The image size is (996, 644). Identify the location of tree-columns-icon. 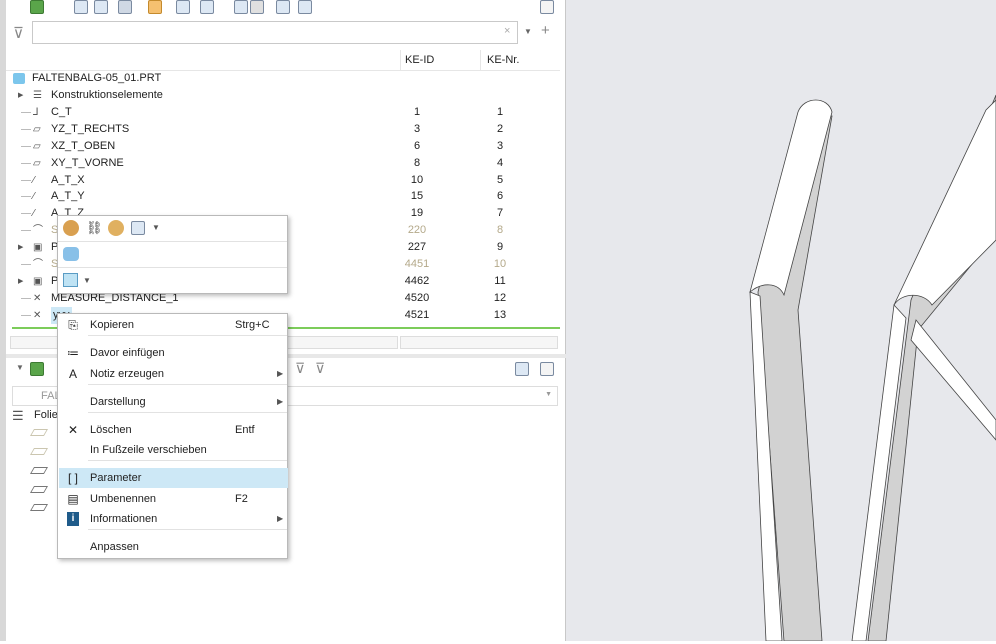
(207, 7).